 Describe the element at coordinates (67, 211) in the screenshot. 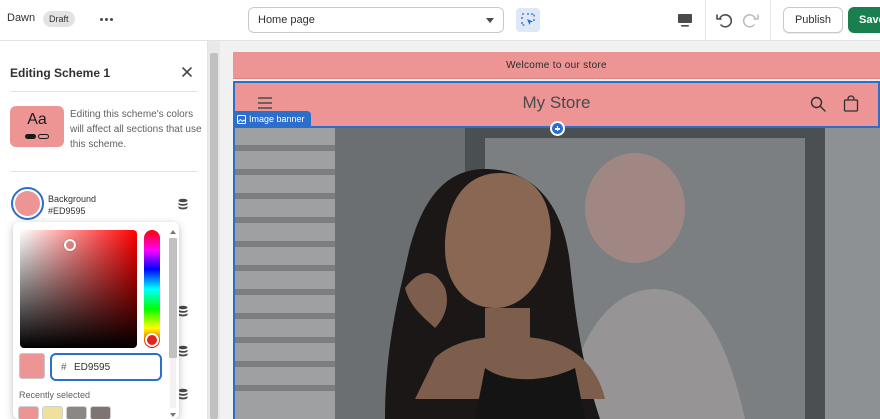

I see `background-value: #ED9595` at that location.